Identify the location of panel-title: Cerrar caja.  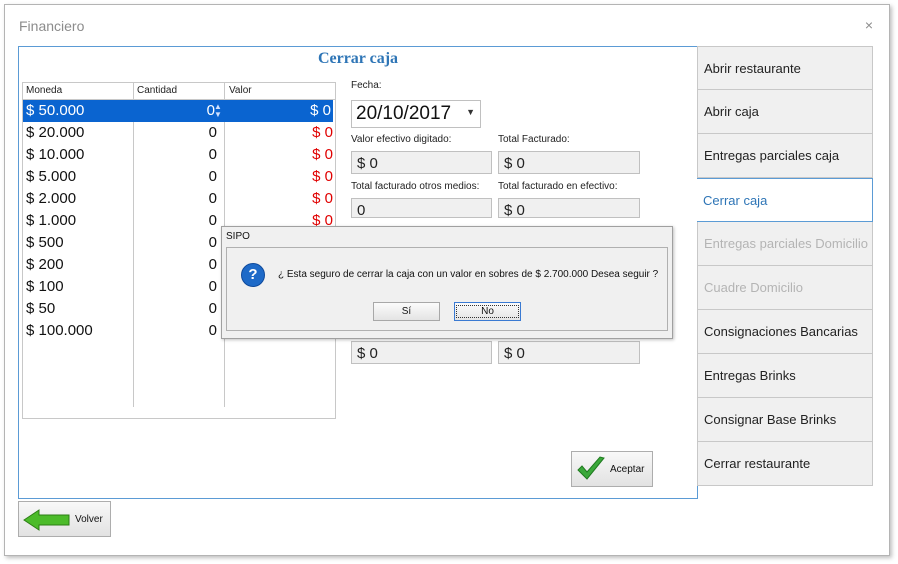
(358, 58).